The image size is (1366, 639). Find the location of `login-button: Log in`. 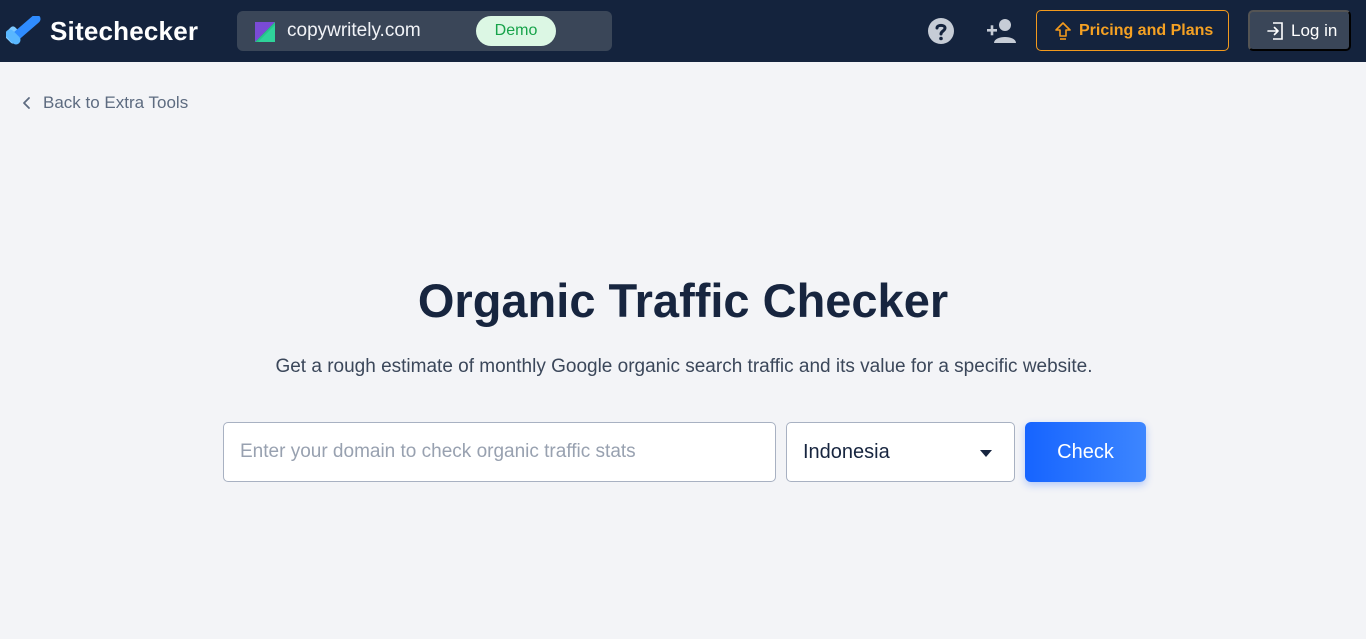

login-button: Log in is located at coordinates (1299, 30).